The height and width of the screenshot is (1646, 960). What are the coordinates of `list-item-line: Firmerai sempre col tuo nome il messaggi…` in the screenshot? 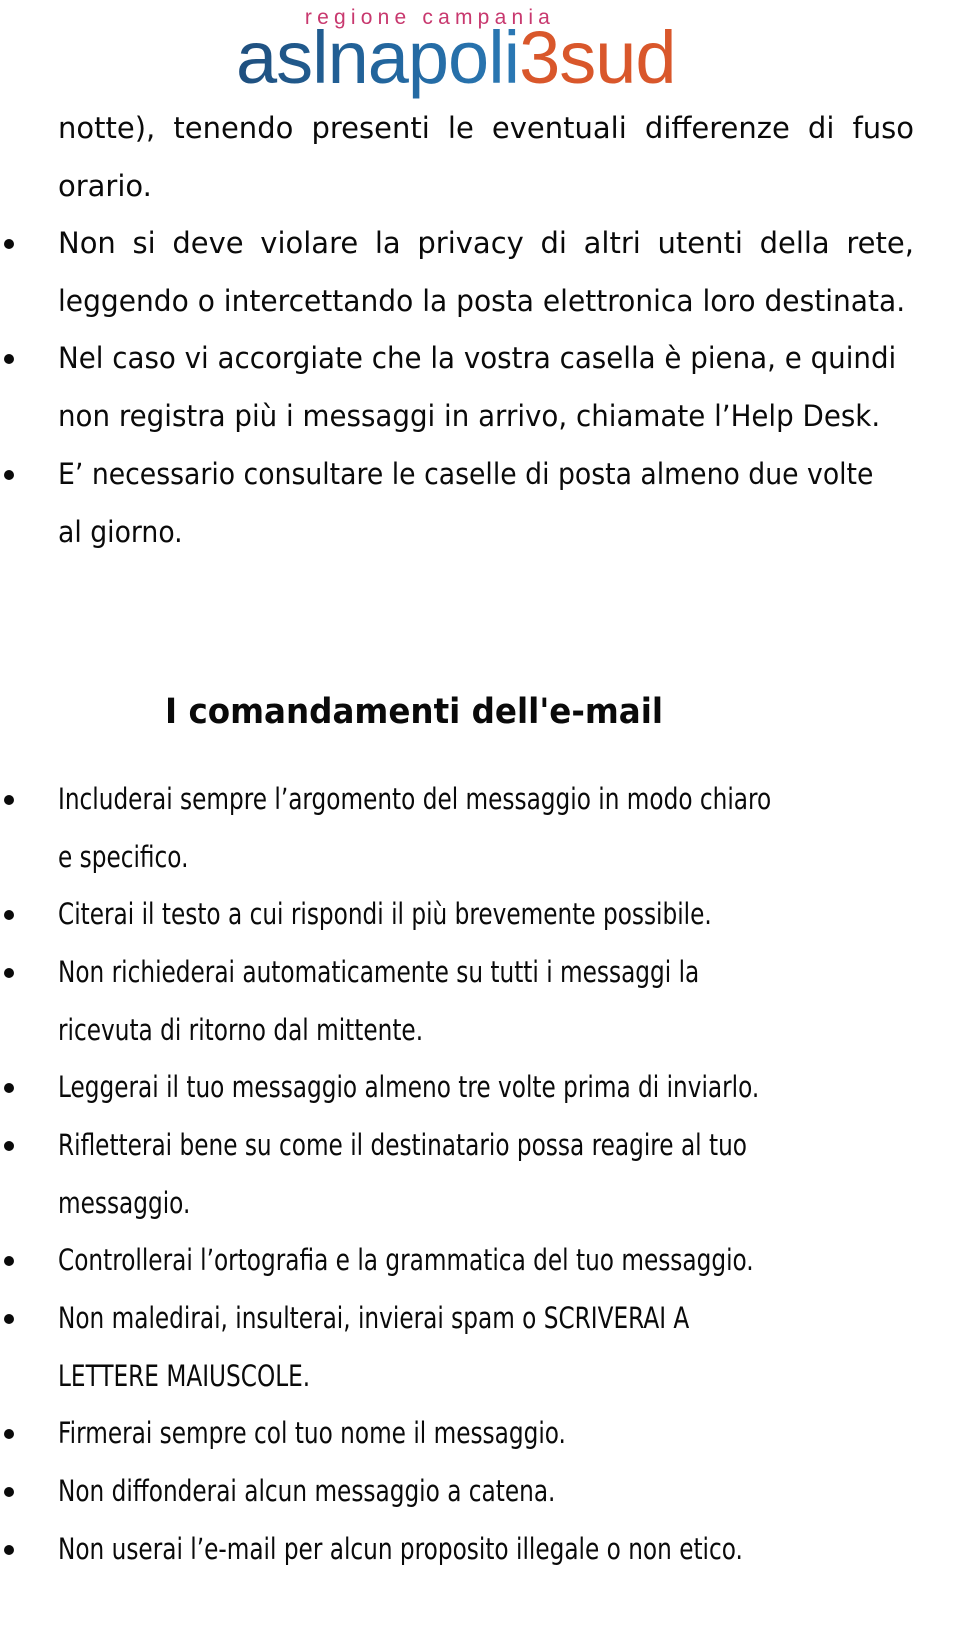 It's located at (312, 1433).